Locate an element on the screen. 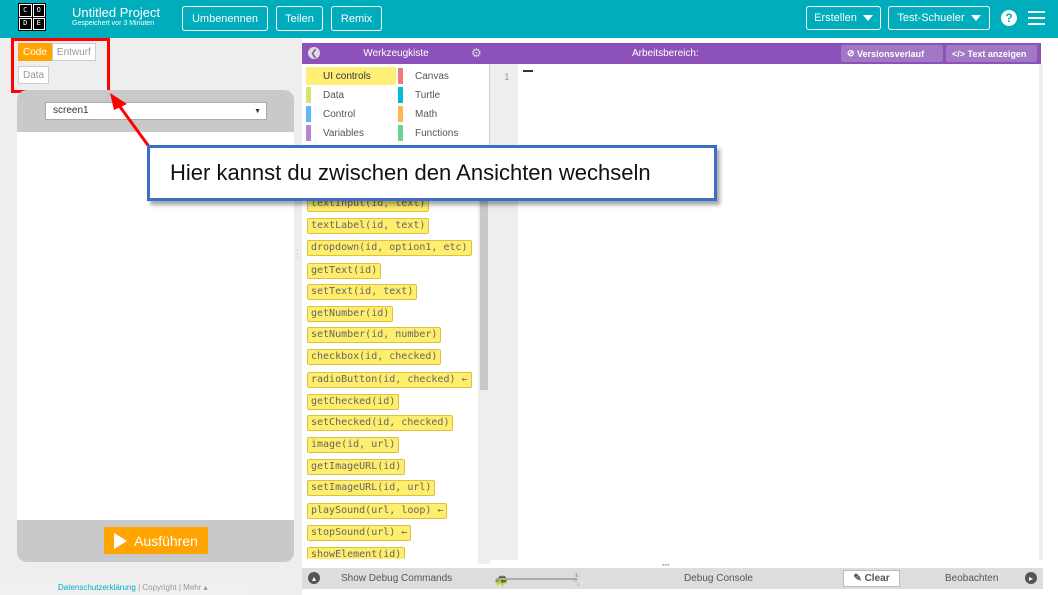 The image size is (1058, 595). create-dropdown: Erstellen is located at coordinates (843, 18).